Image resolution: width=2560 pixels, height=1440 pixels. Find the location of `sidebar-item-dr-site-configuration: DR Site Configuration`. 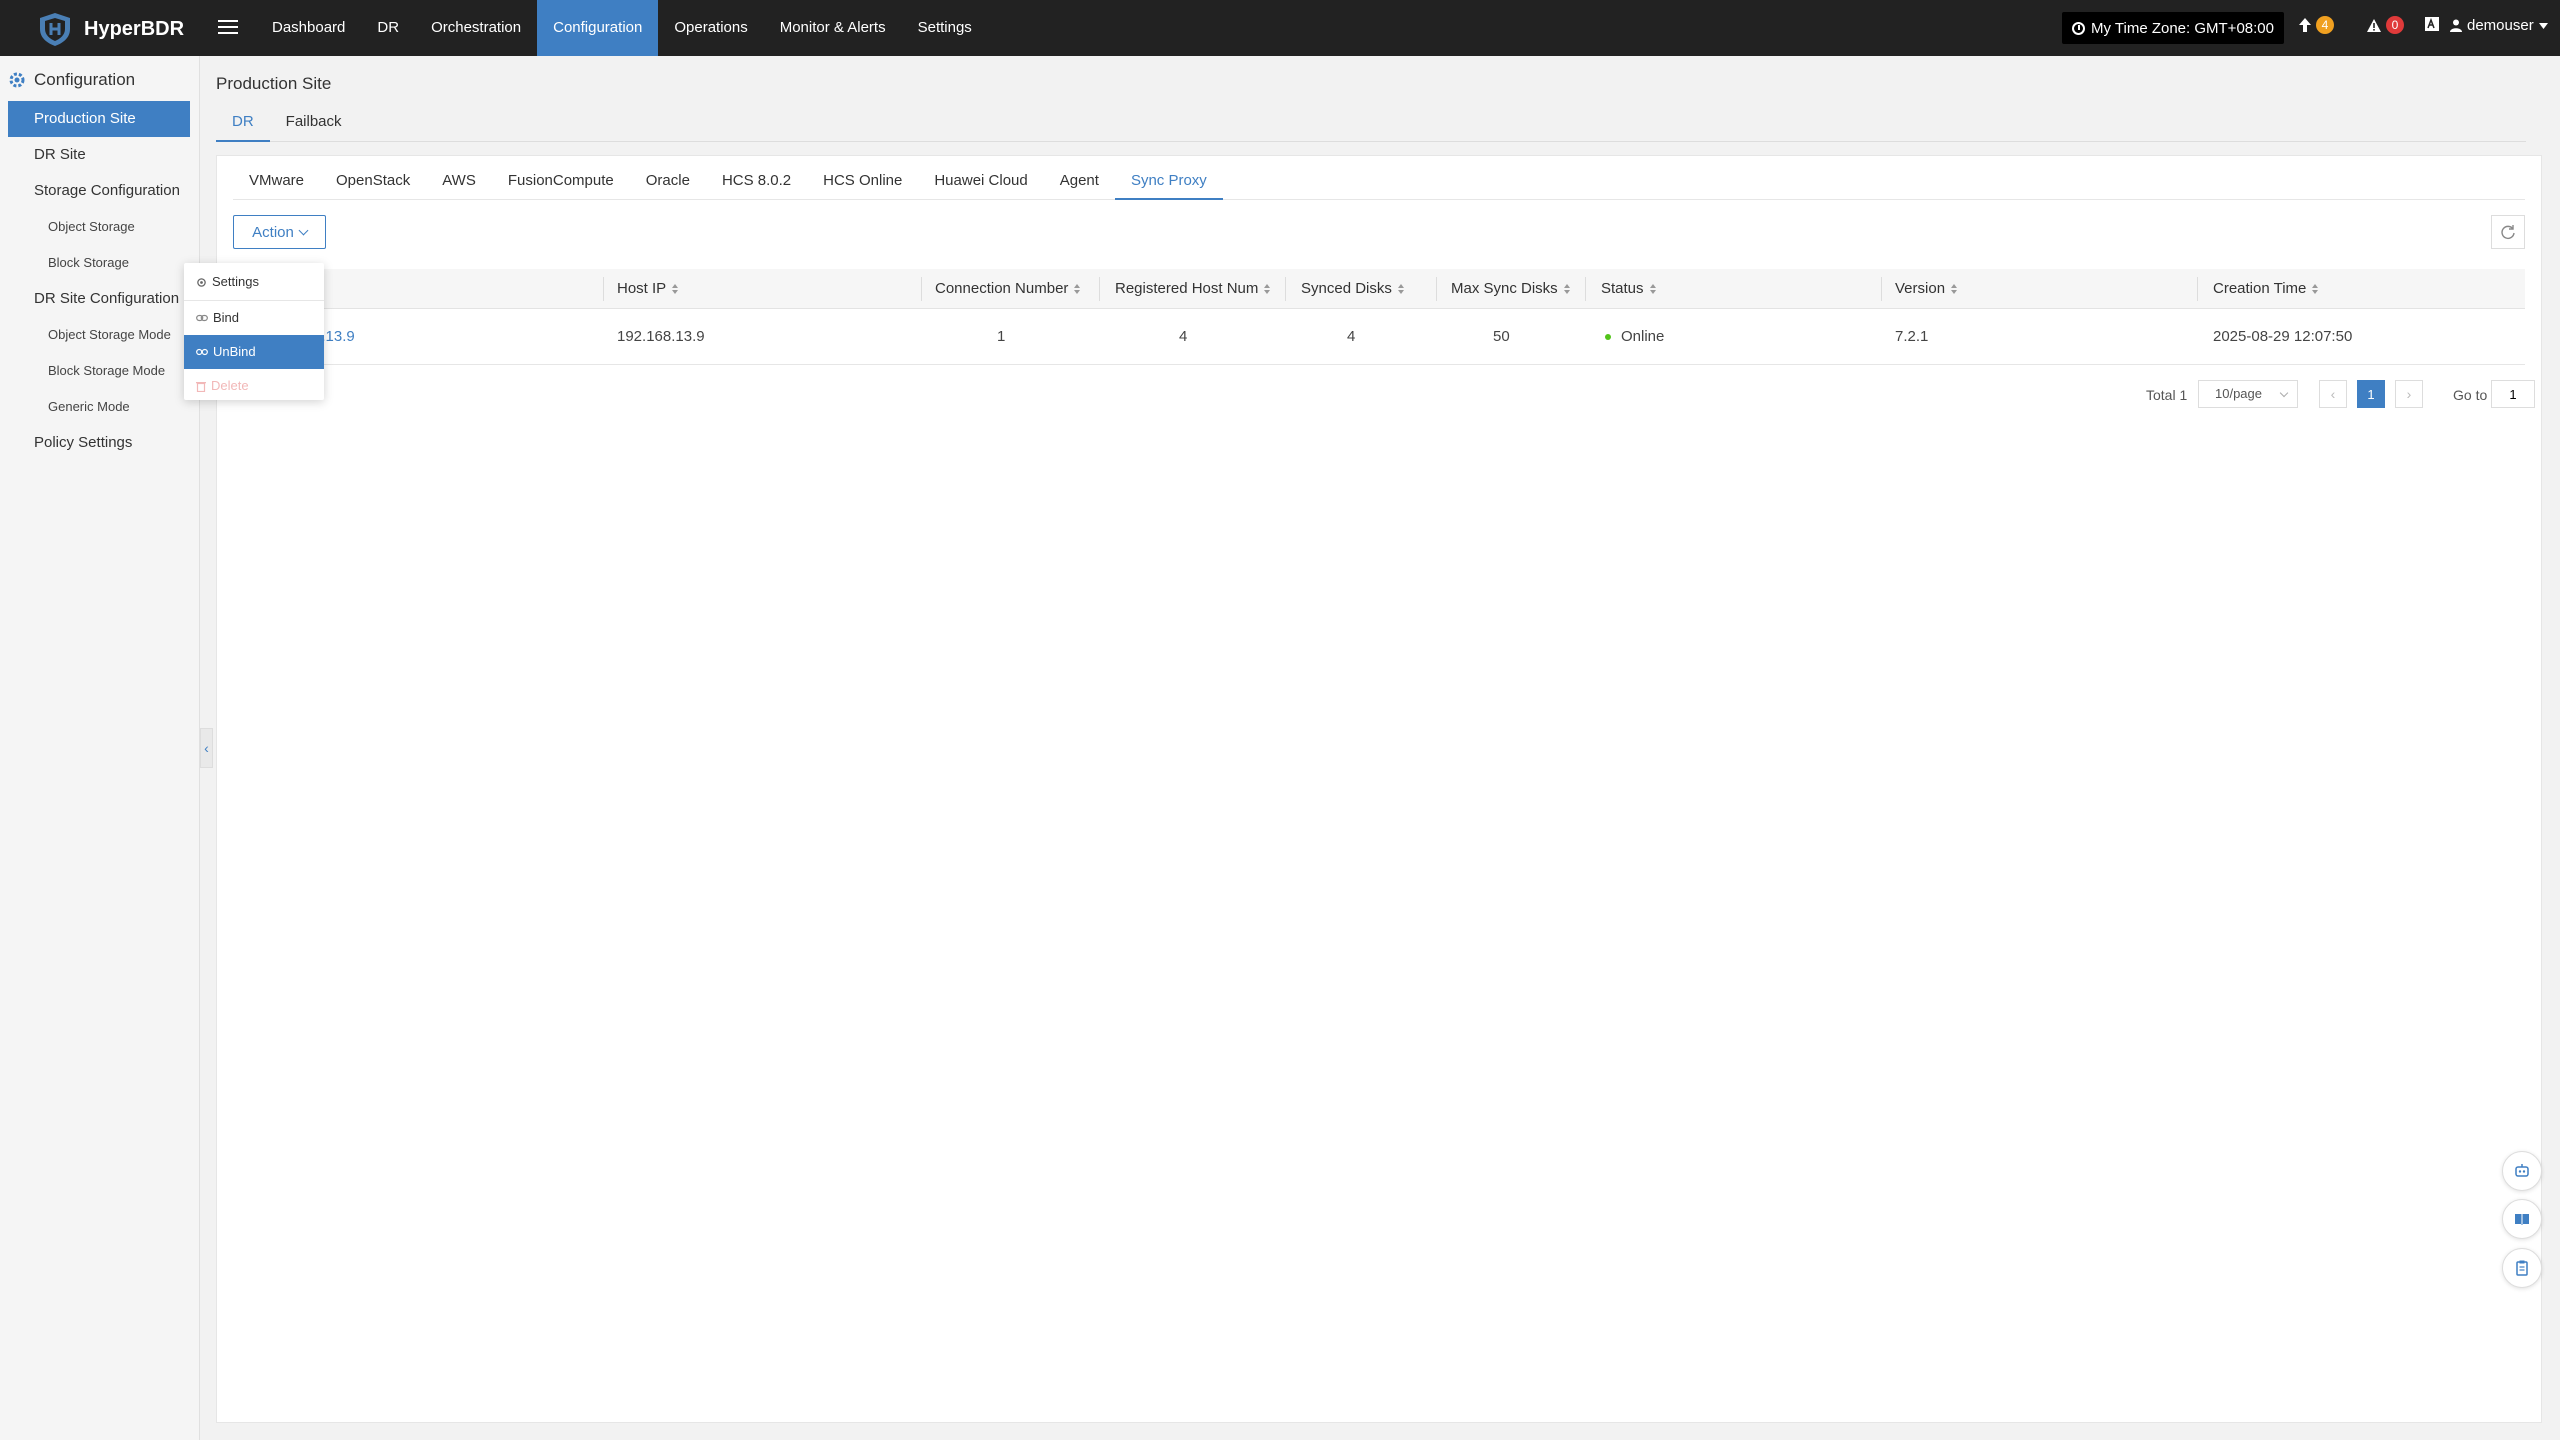

sidebar-item-dr-site-configuration: DR Site Configuration is located at coordinates (99, 299).